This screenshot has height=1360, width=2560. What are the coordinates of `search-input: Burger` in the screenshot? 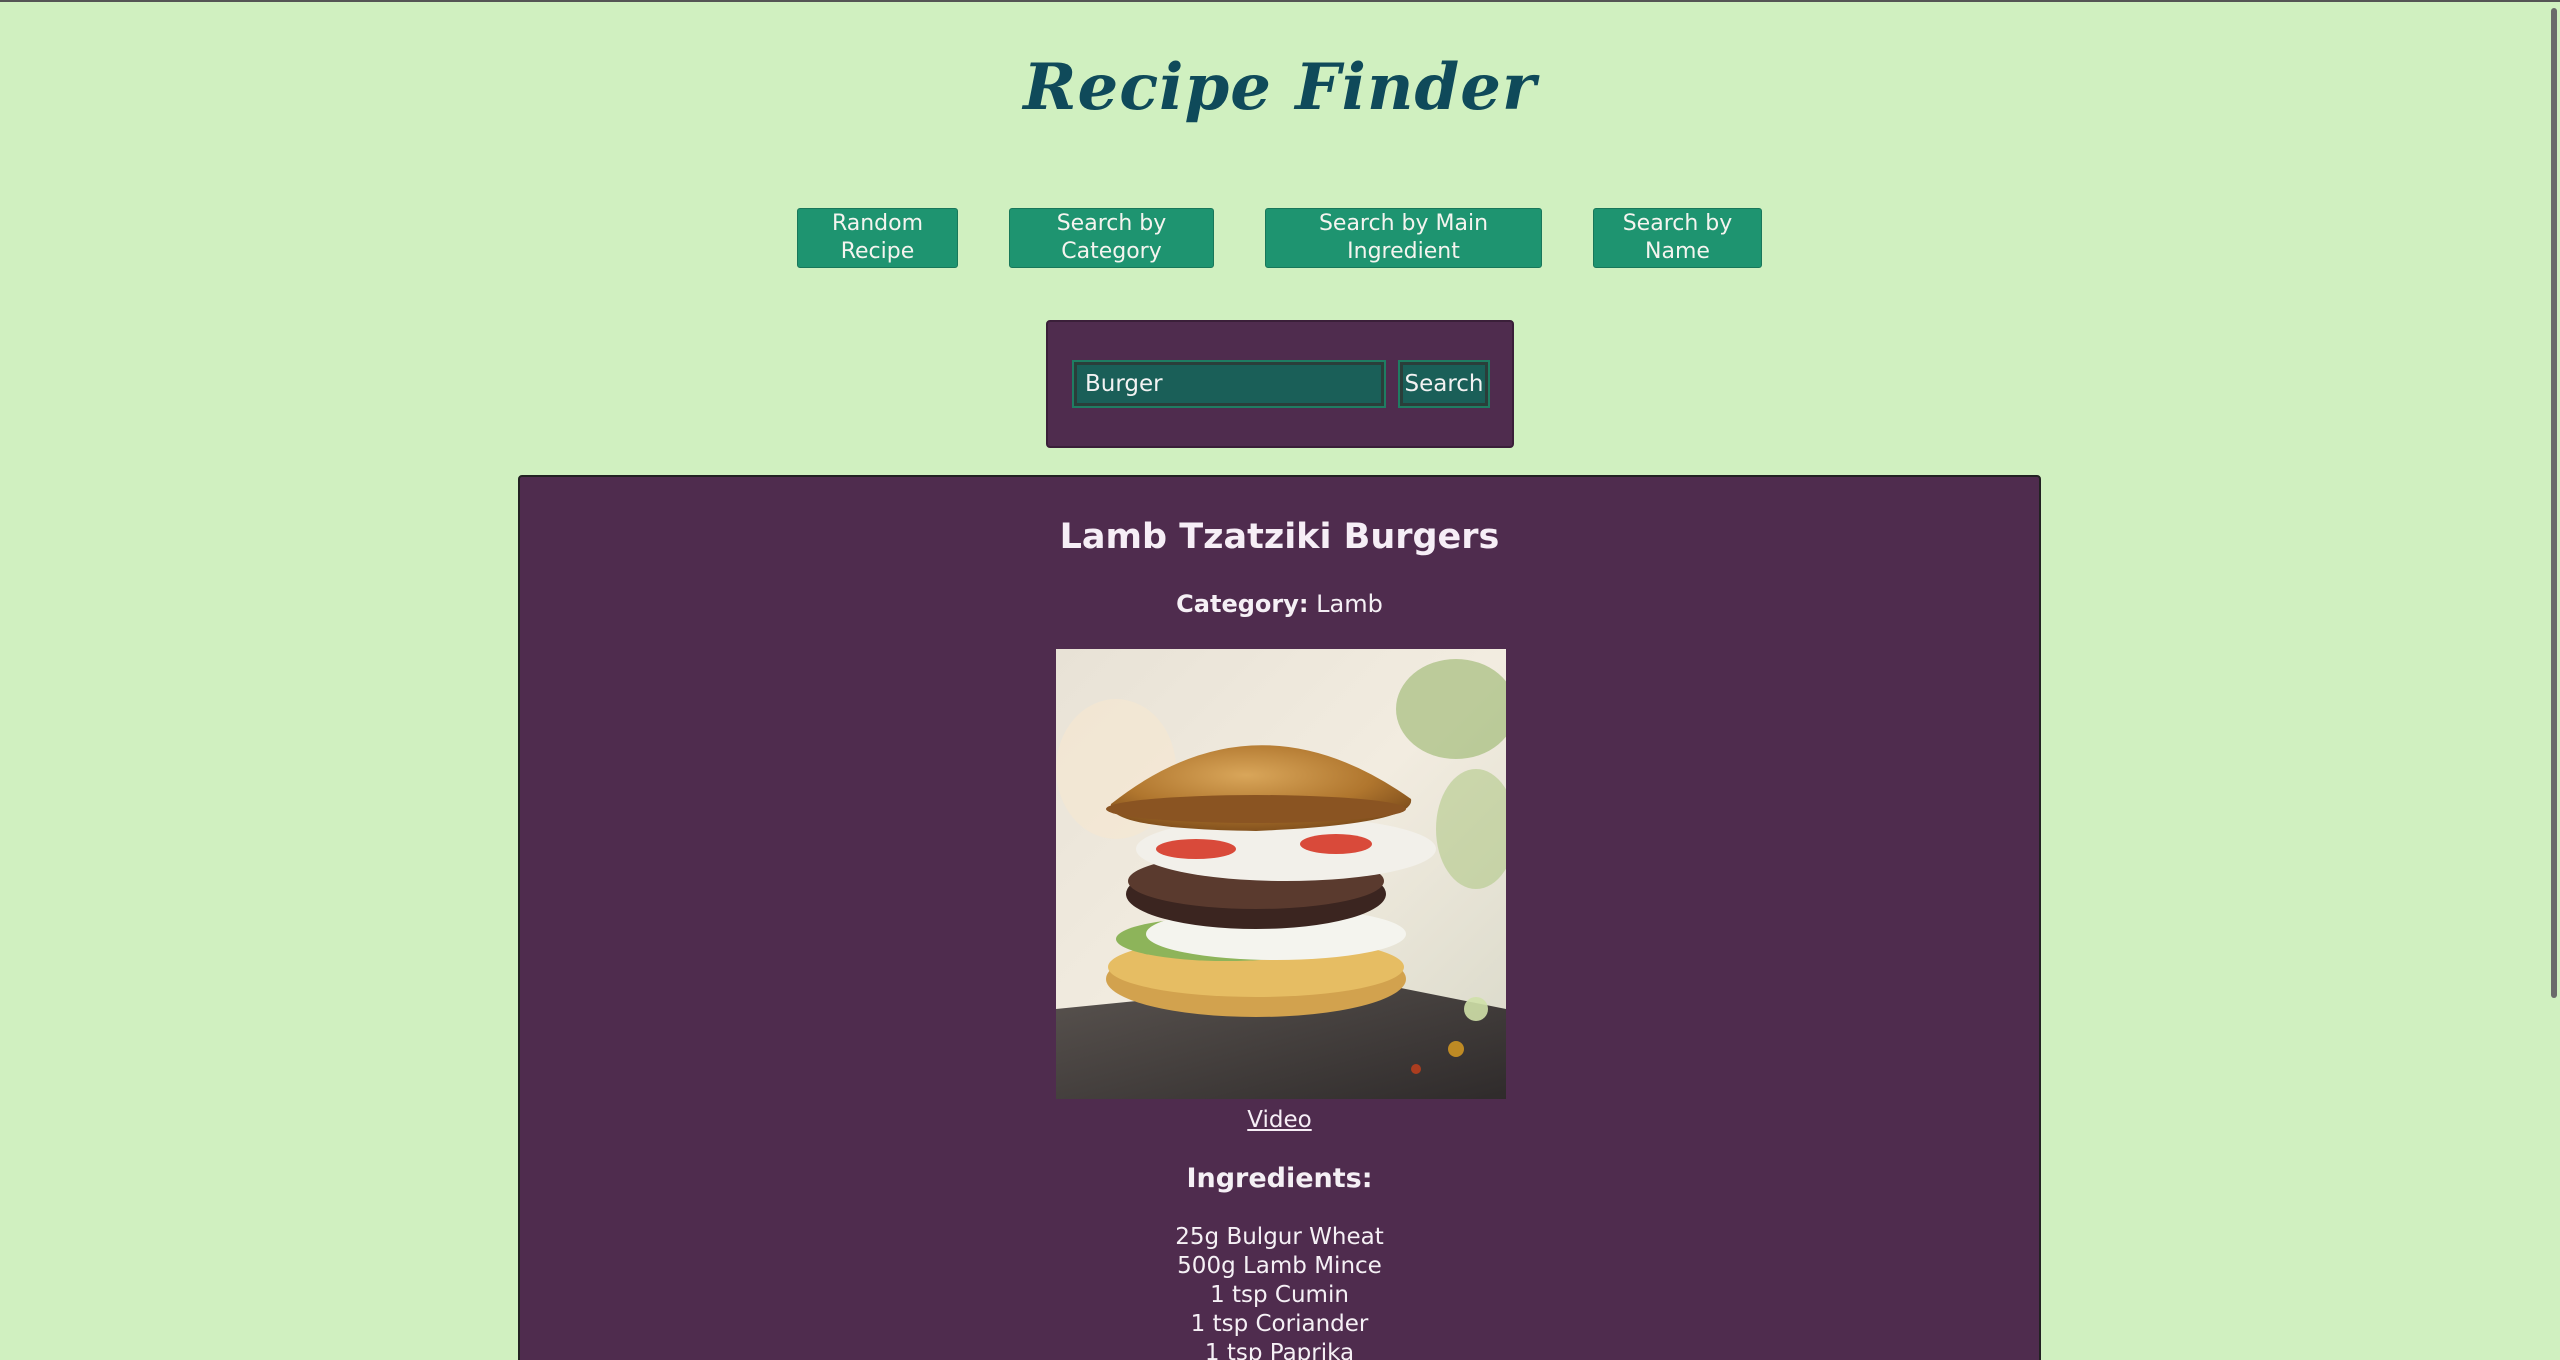 It's located at (1229, 384).